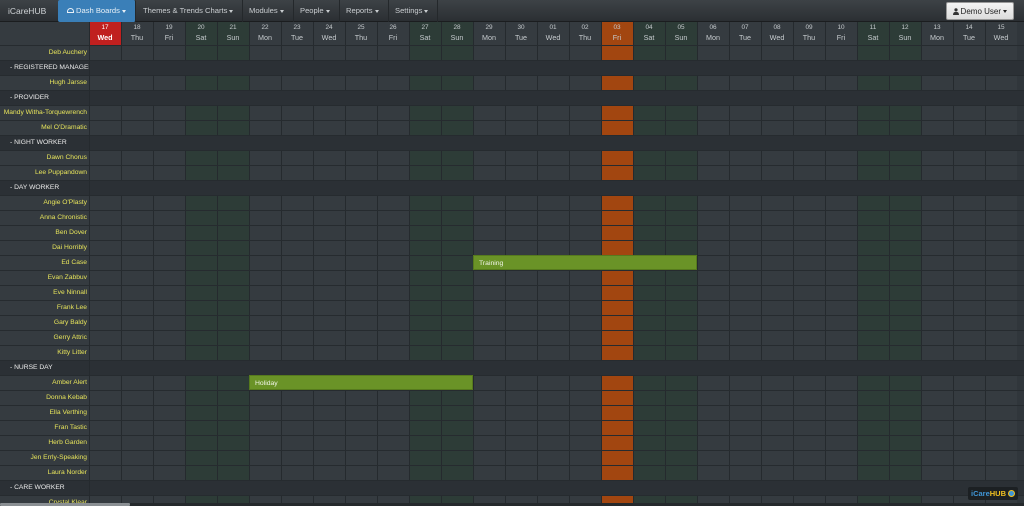 This screenshot has height=506, width=1024. What do you see at coordinates (44, 398) in the screenshot?
I see `staff-name: Donna Kebab` at bounding box center [44, 398].